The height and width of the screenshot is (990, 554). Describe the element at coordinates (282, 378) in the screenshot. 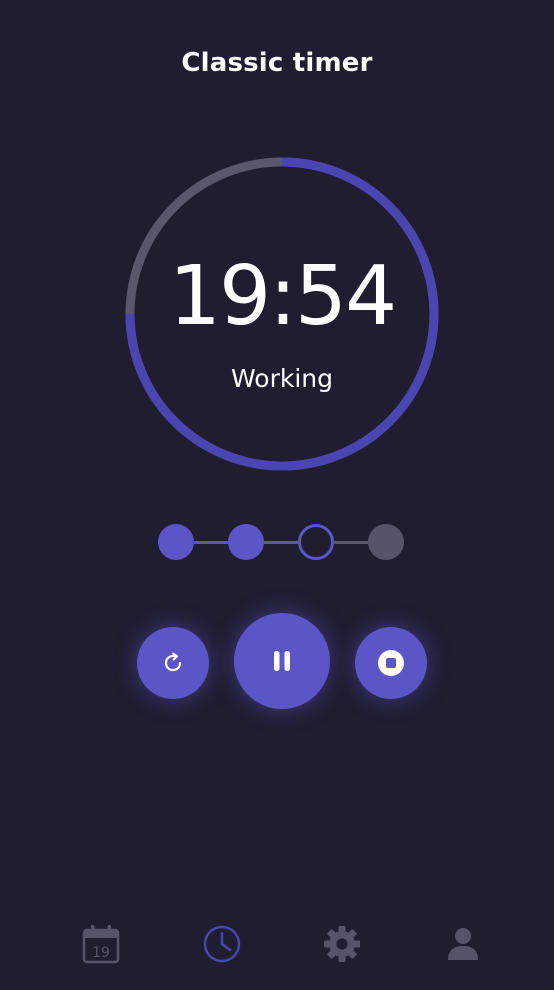

I see `timer-status: Working` at that location.